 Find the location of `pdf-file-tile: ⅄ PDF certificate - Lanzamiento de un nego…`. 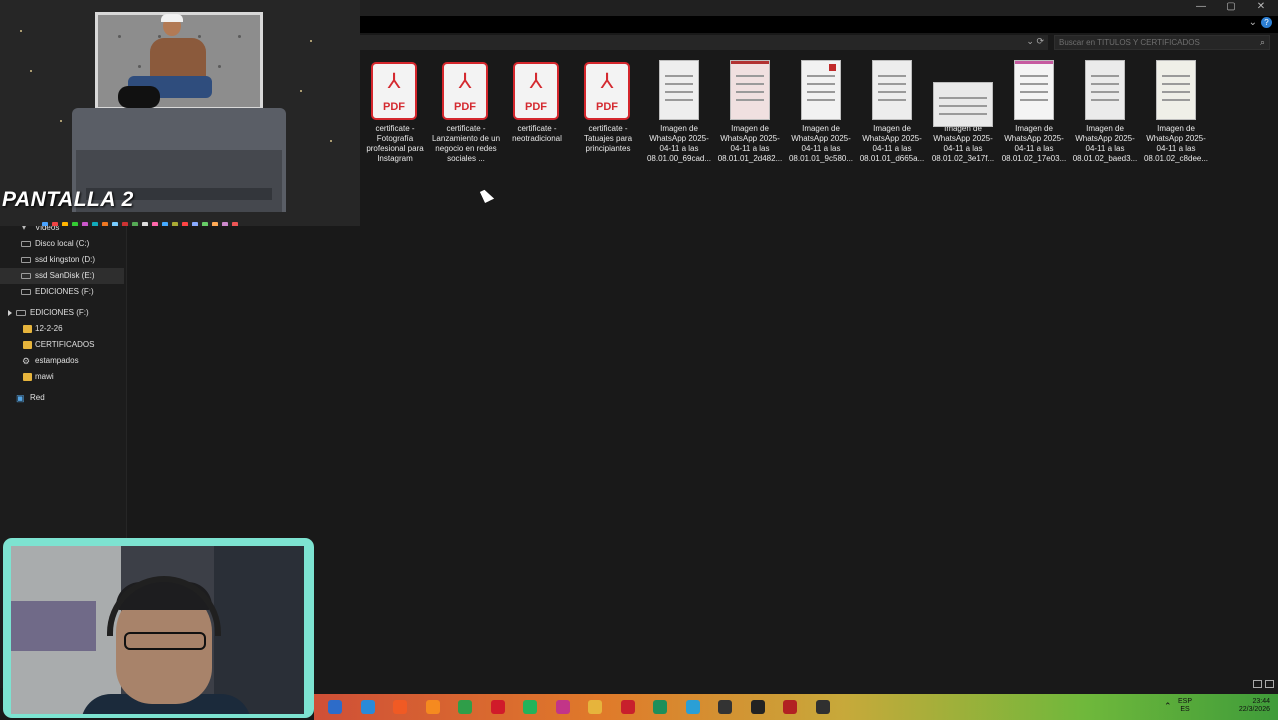

pdf-file-tile: ⅄ PDF certificate - Lanzamiento de un nego… is located at coordinates (466, 112).